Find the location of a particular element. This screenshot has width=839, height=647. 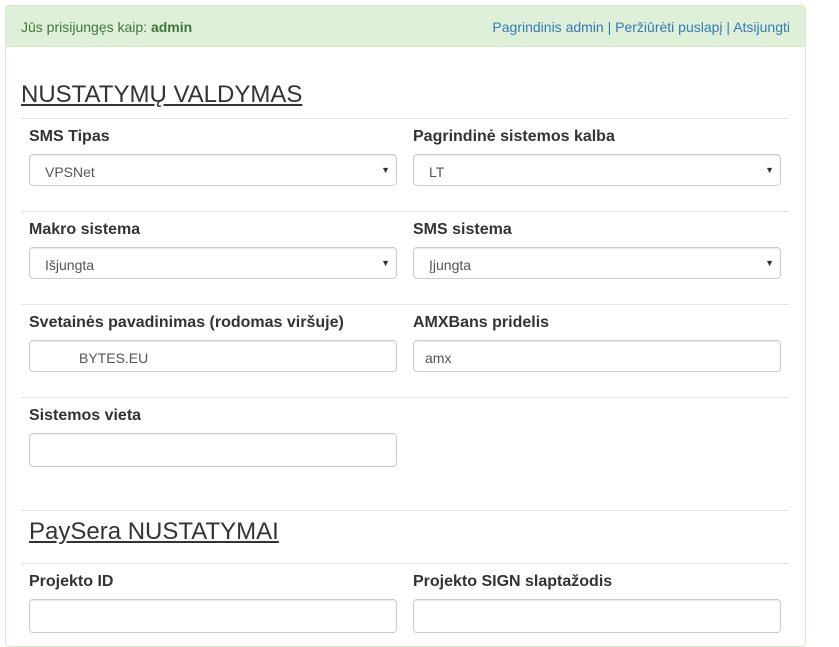

settings-title: NUSTATYMŲ VALDYMAS is located at coordinates (162, 94).